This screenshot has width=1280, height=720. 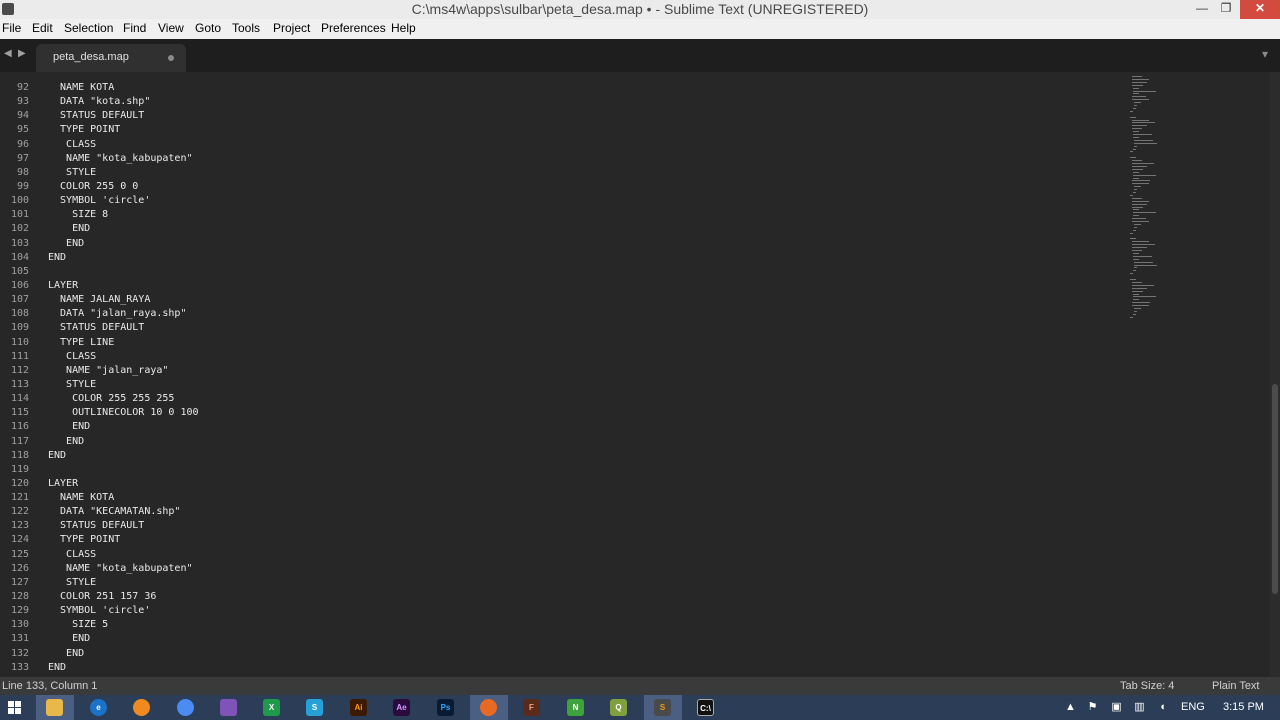 I want to click on firefox-icon, so click(x=488, y=707).